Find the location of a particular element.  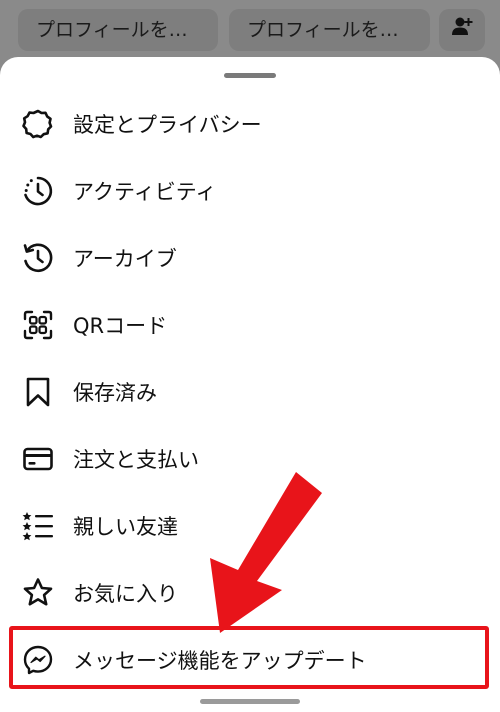

menu-item-label: アーカイブ is located at coordinates (125, 259).